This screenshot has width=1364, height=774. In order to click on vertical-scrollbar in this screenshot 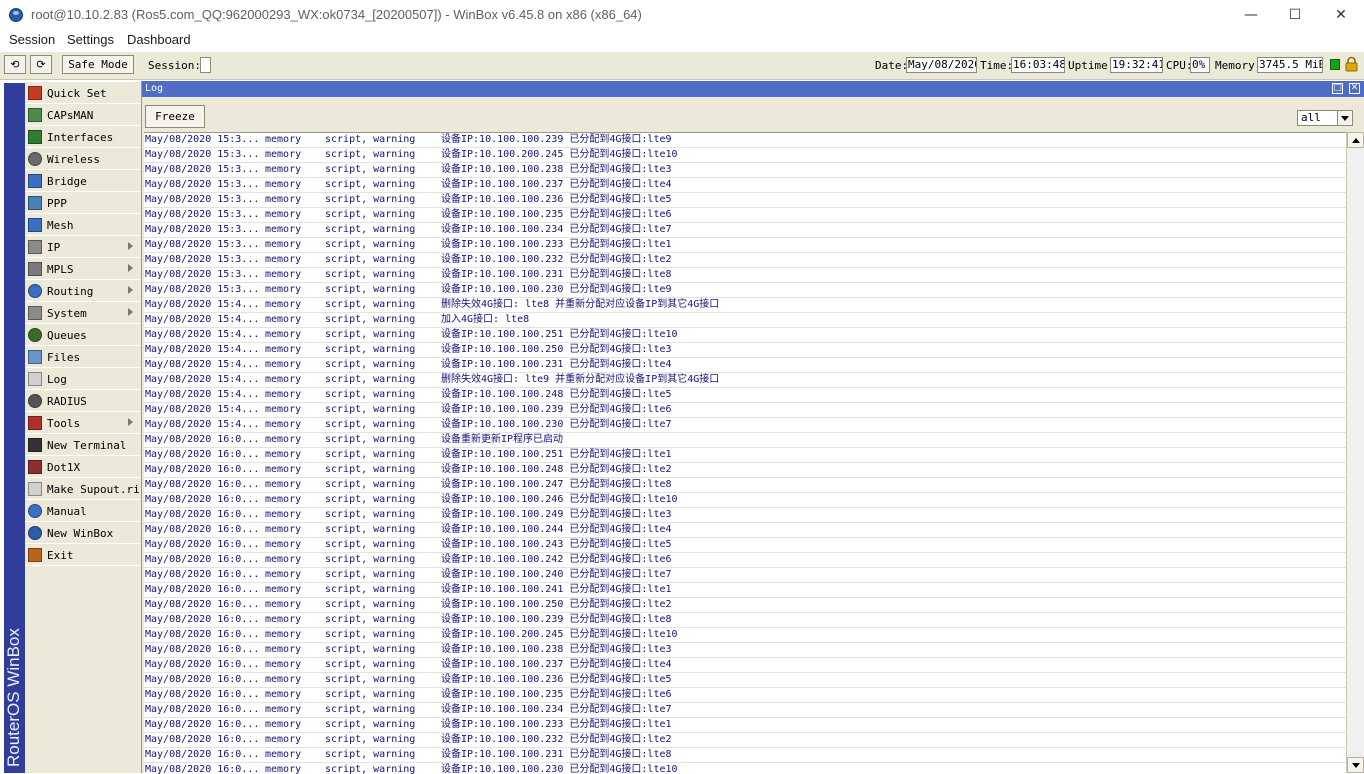, I will do `click(1355, 452)`.